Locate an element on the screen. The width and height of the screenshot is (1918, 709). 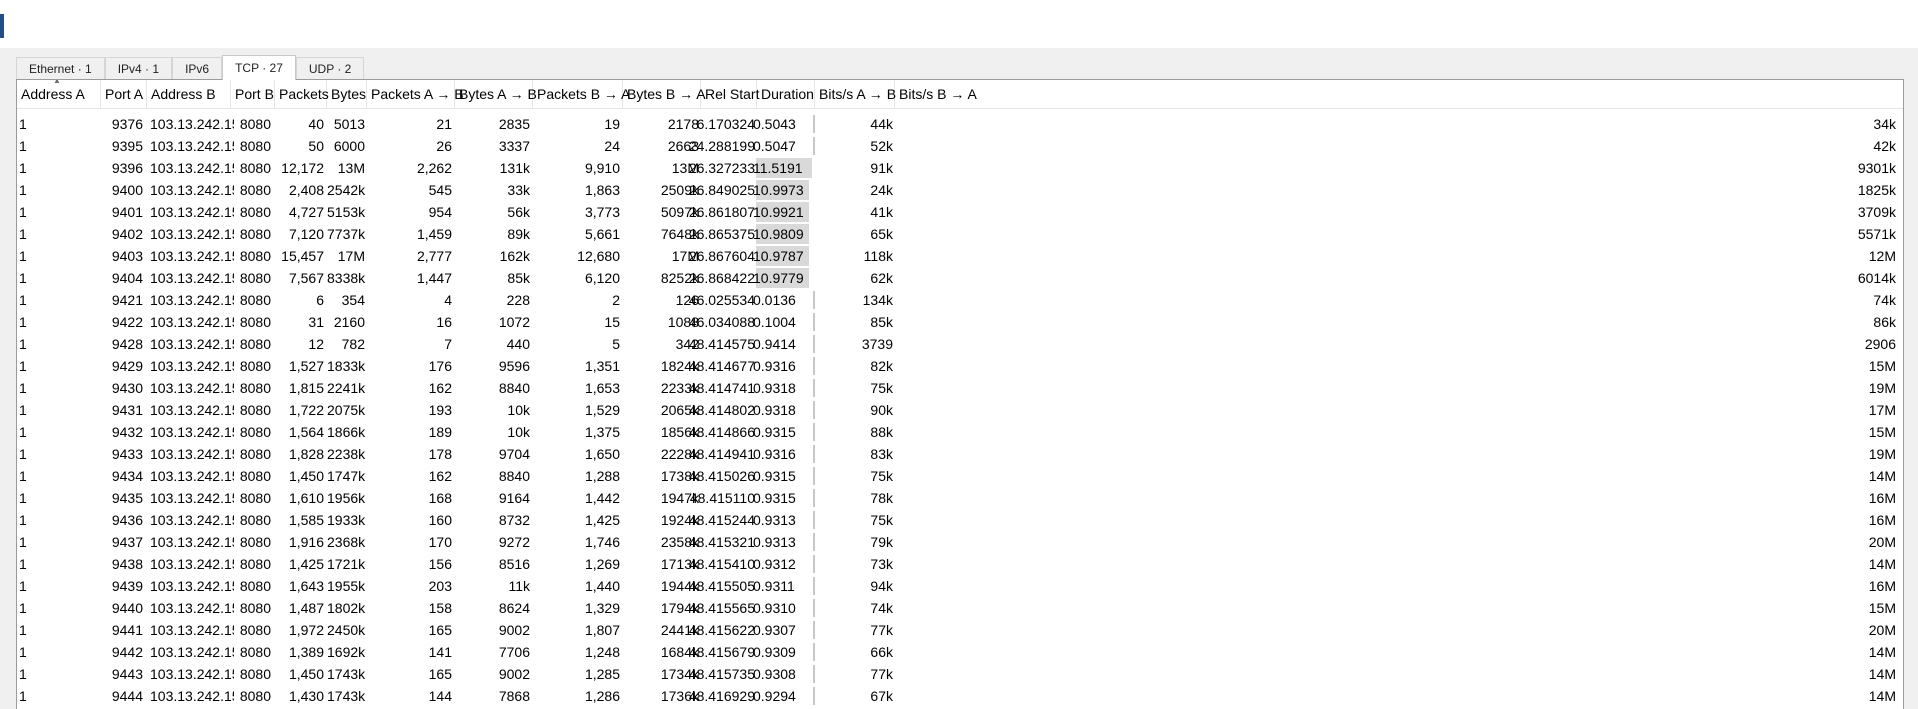
col-bytes-ba: Bytes B → A is located at coordinates (664, 94).